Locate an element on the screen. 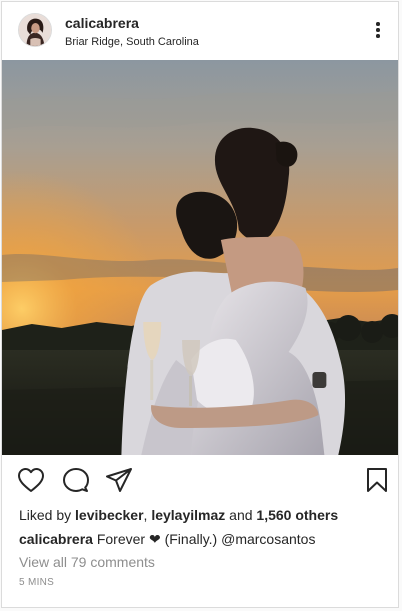  action-bar is located at coordinates (200, 479).